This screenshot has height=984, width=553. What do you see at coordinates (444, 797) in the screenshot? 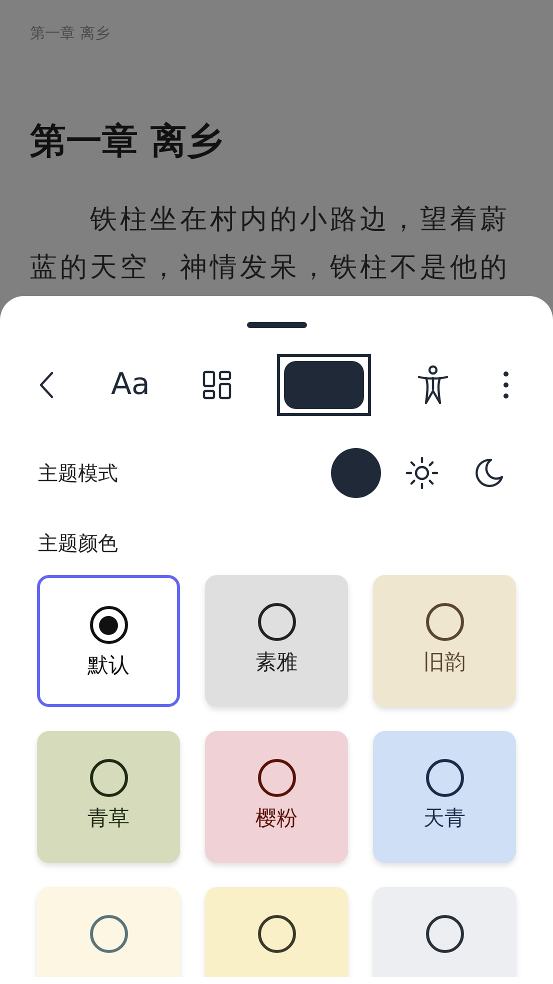
I see `theme-swatch: 天青` at bounding box center [444, 797].